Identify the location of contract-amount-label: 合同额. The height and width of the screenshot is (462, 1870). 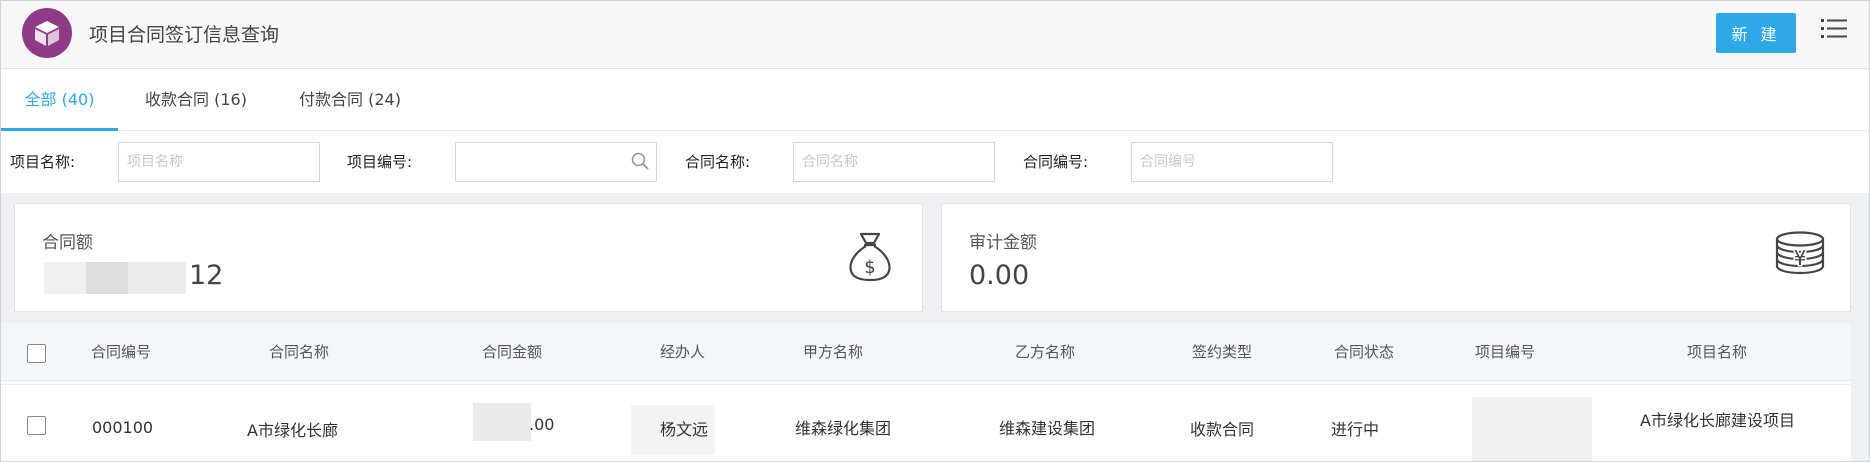
(67, 243).